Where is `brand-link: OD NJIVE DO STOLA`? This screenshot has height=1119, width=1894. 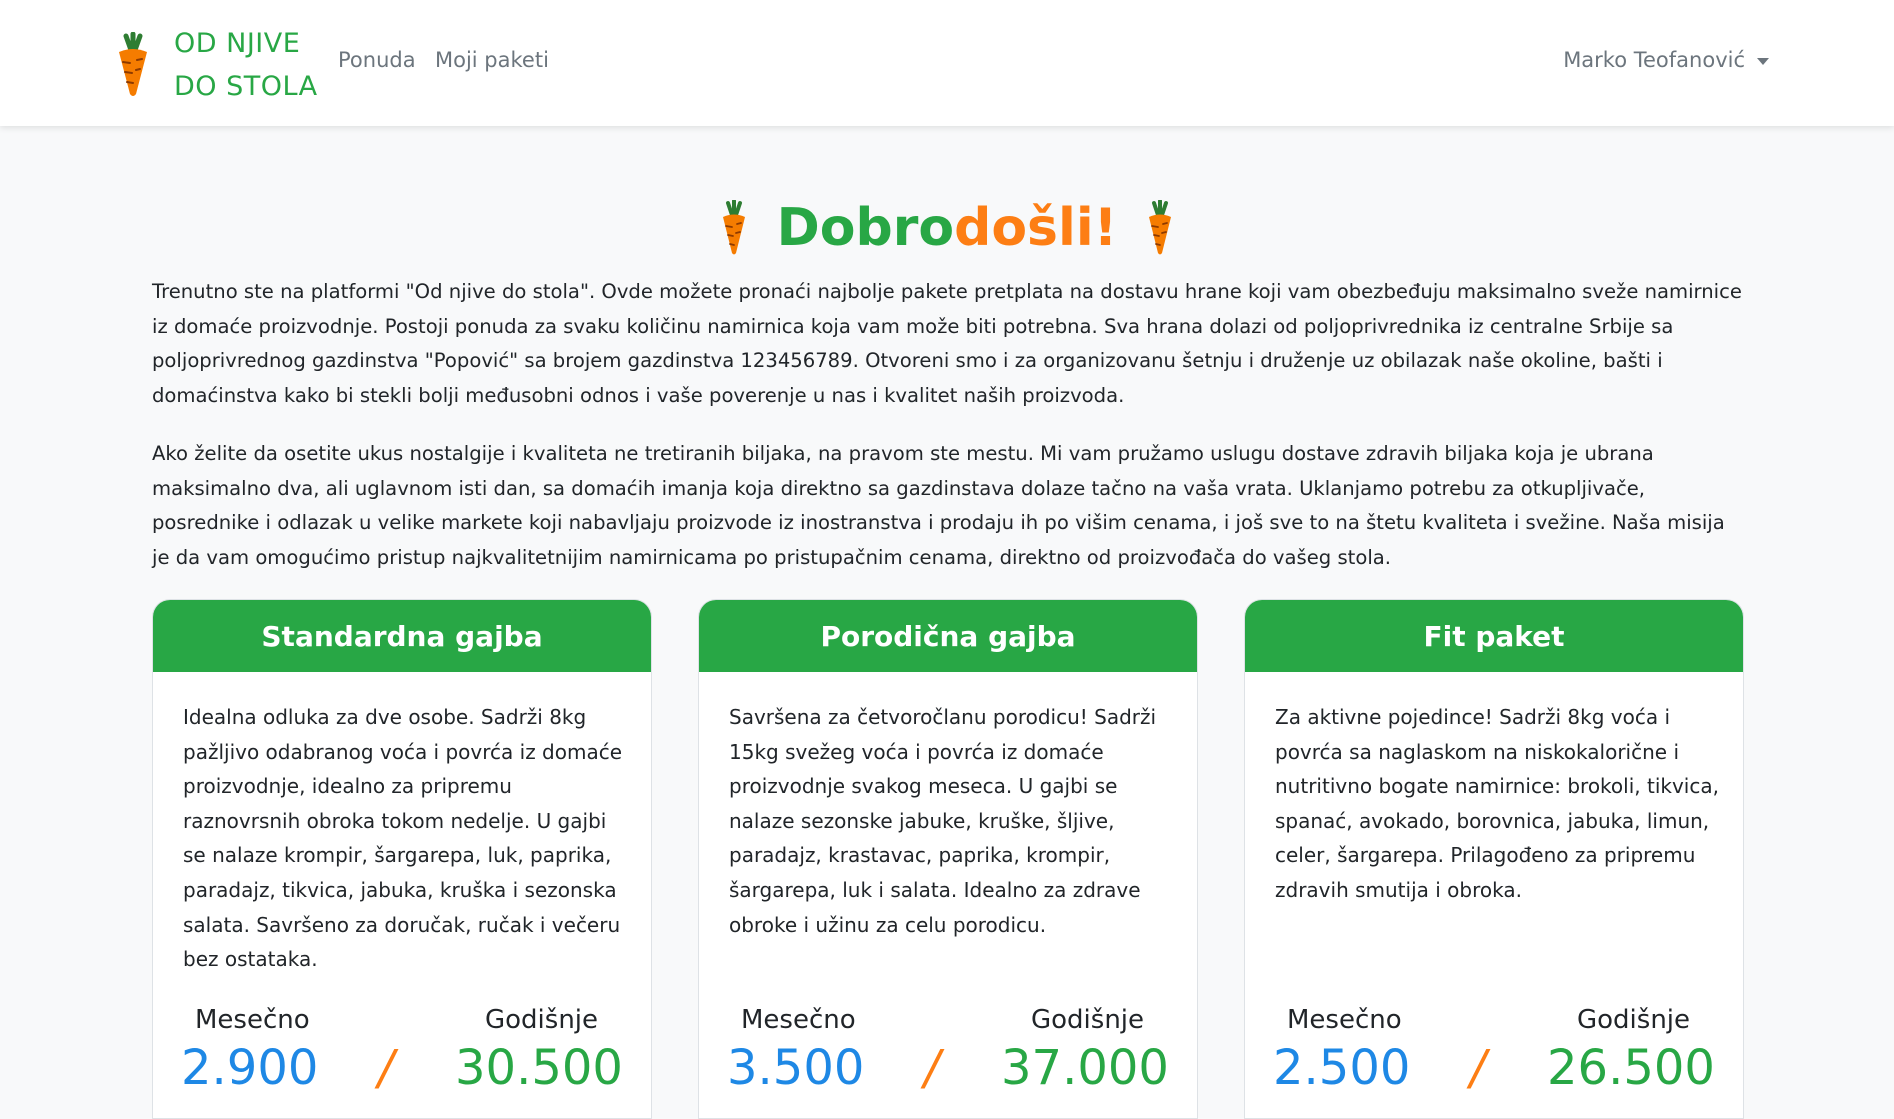
brand-link: OD NJIVE DO STOLA is located at coordinates (216, 65).